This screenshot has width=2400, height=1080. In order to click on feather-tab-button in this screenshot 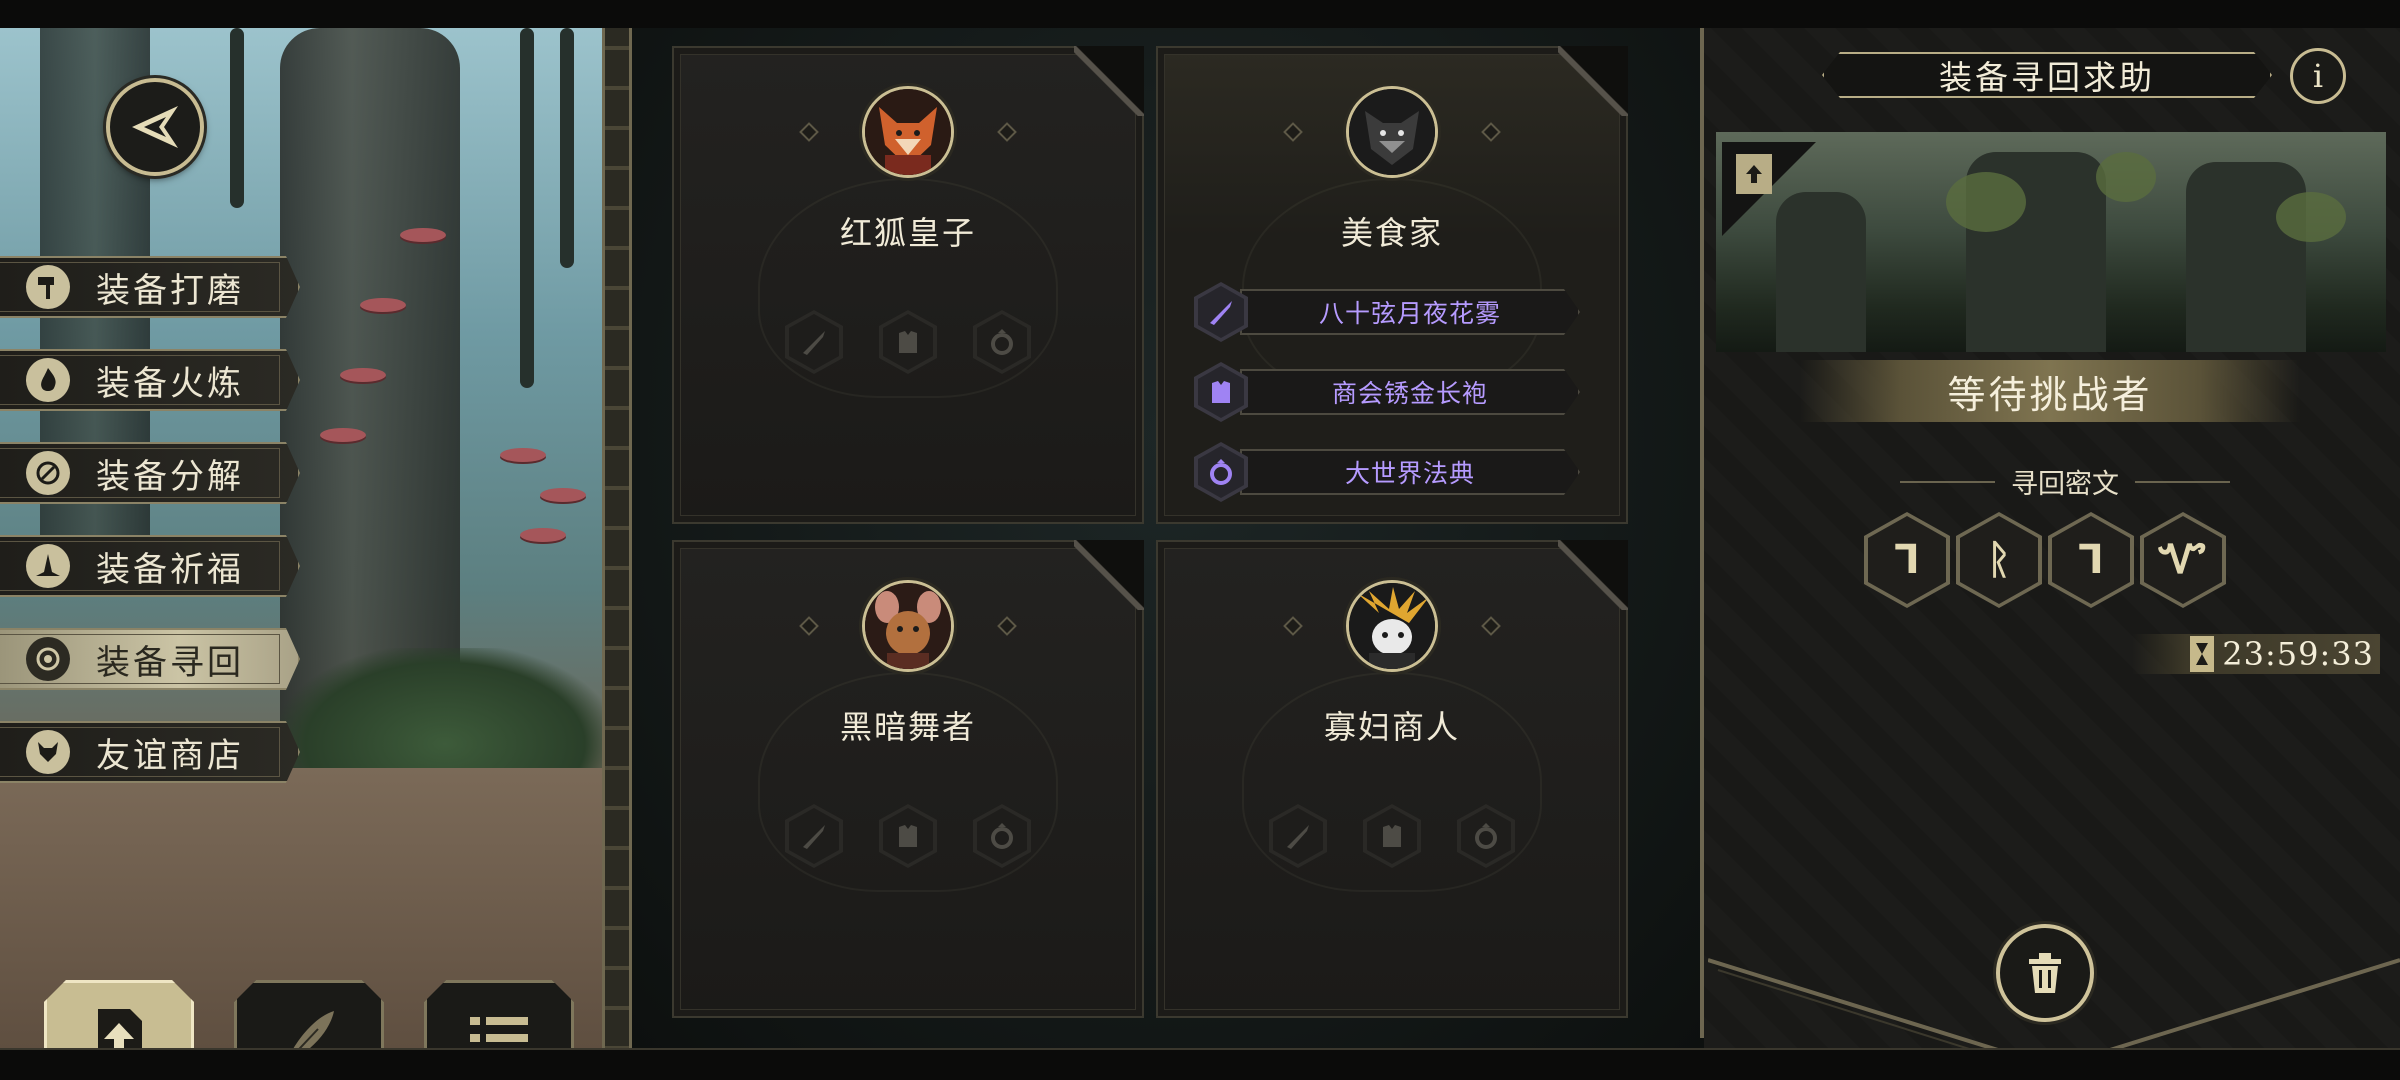, I will do `click(309, 1014)`.